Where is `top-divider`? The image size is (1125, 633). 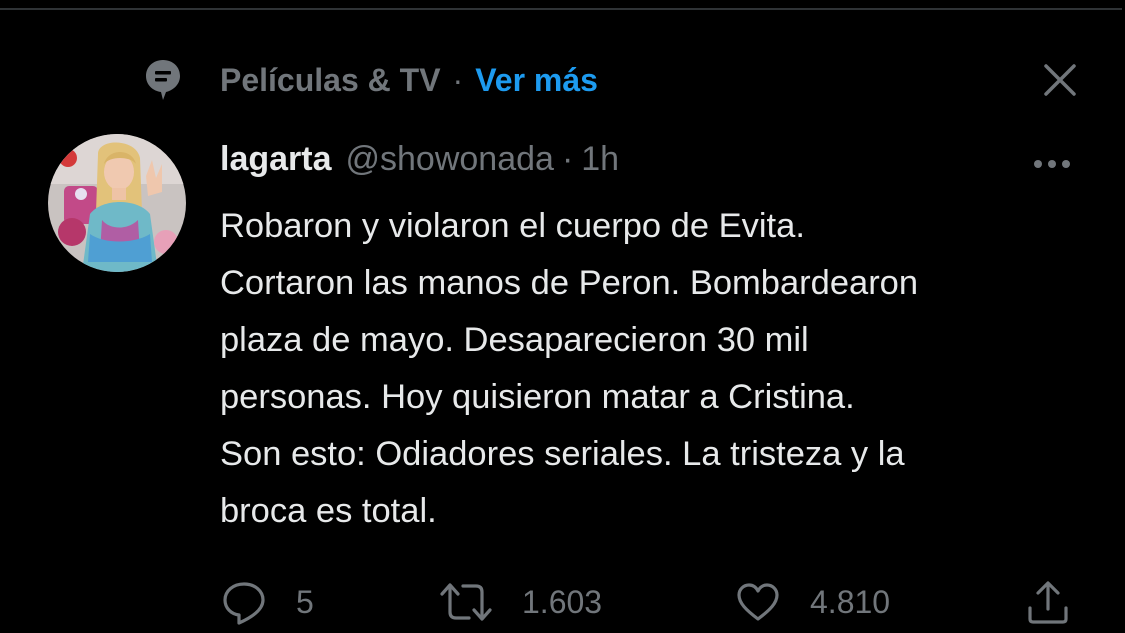 top-divider is located at coordinates (561, 9).